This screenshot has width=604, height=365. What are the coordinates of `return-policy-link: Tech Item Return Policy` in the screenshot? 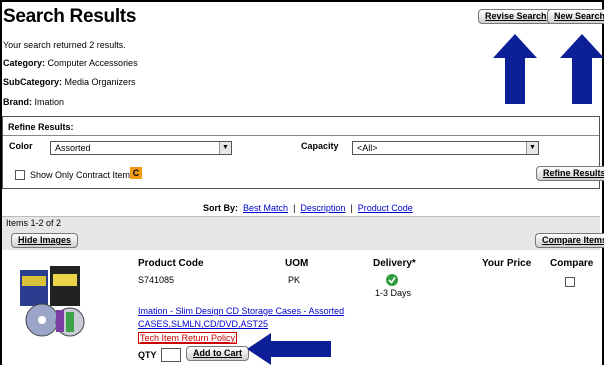 It's located at (188, 338).